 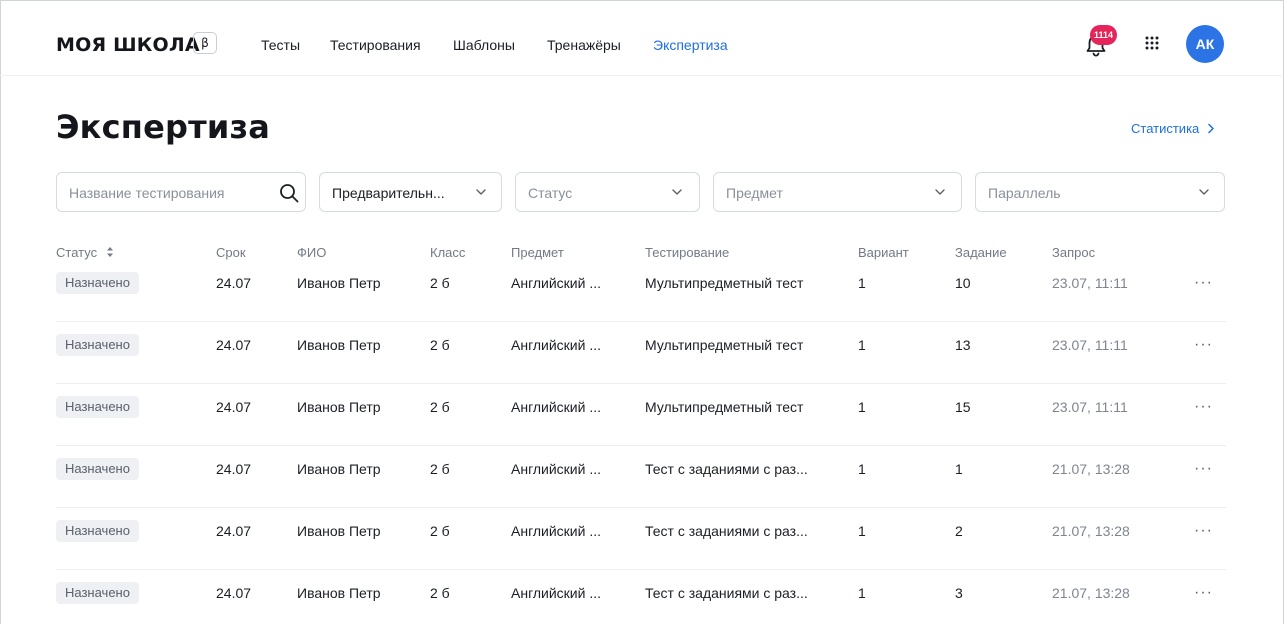 I want to click on sort-icon, so click(x=110, y=252).